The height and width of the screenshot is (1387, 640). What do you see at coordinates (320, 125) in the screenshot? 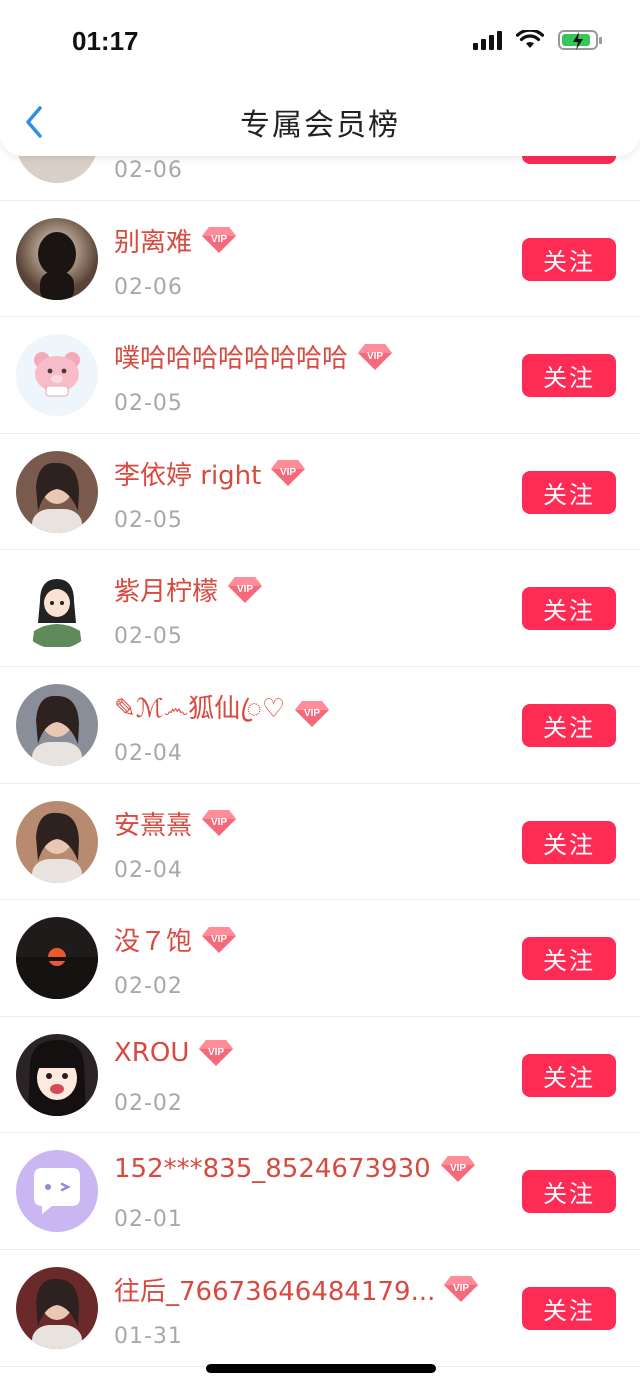
I see `page-title: 专属会员榜` at bounding box center [320, 125].